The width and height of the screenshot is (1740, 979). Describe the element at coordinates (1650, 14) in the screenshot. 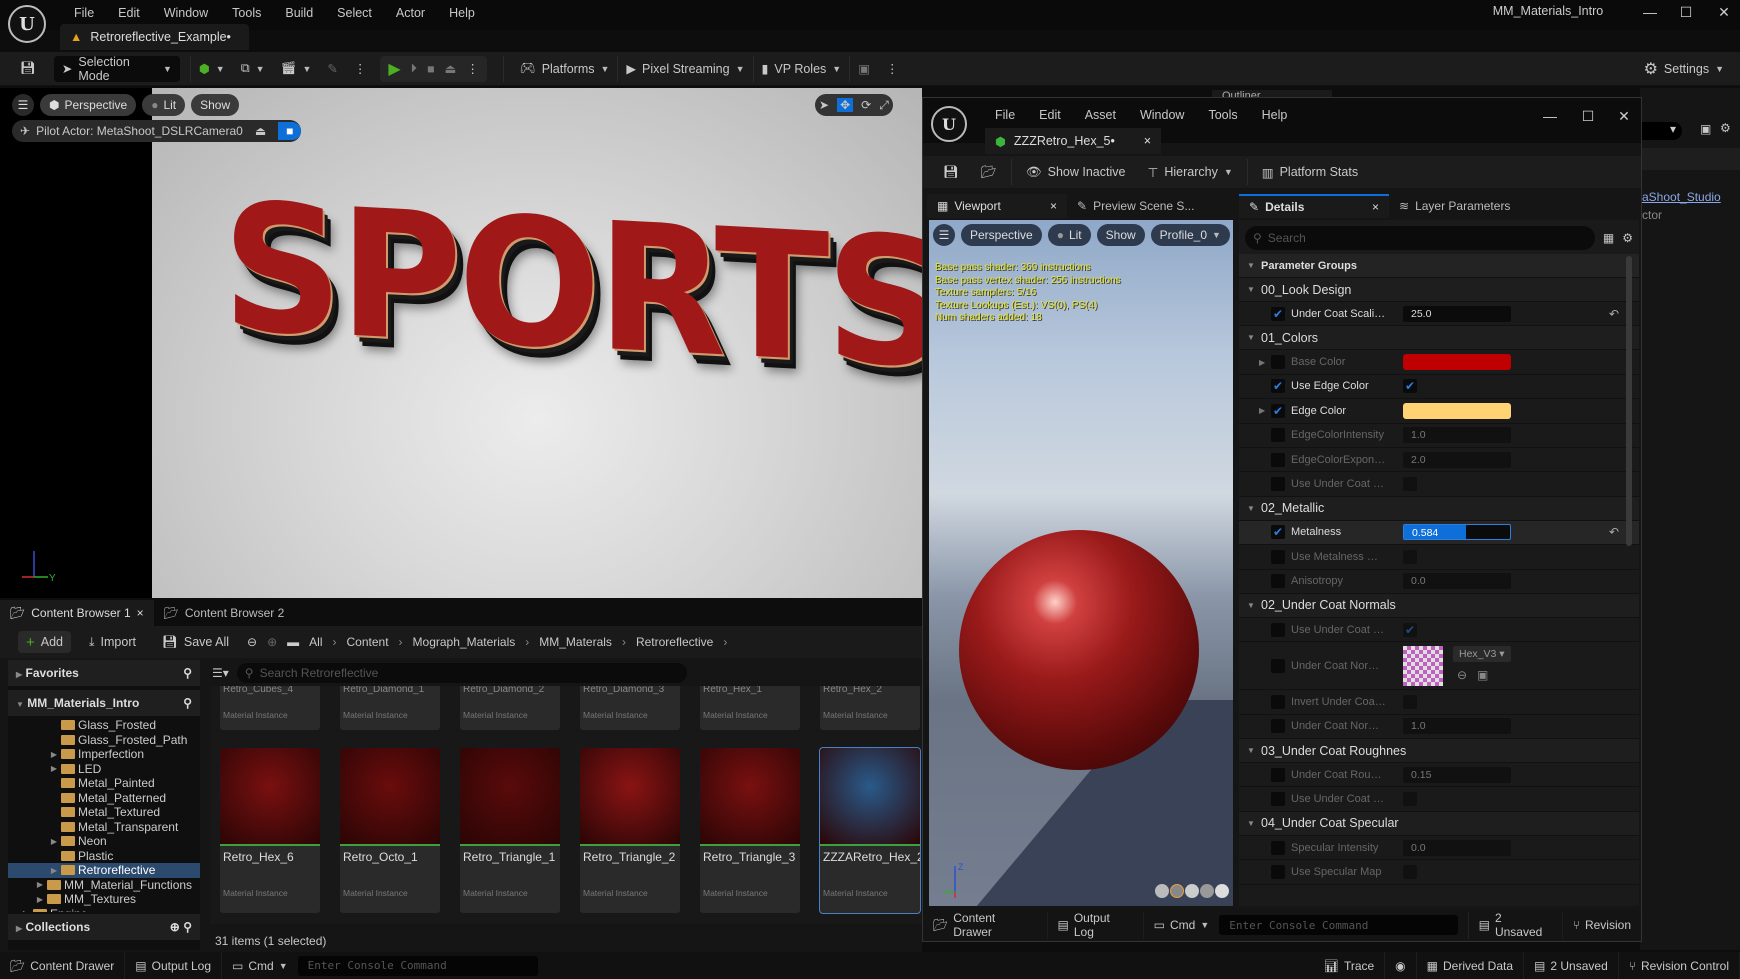

I see `minimize-button: —` at that location.